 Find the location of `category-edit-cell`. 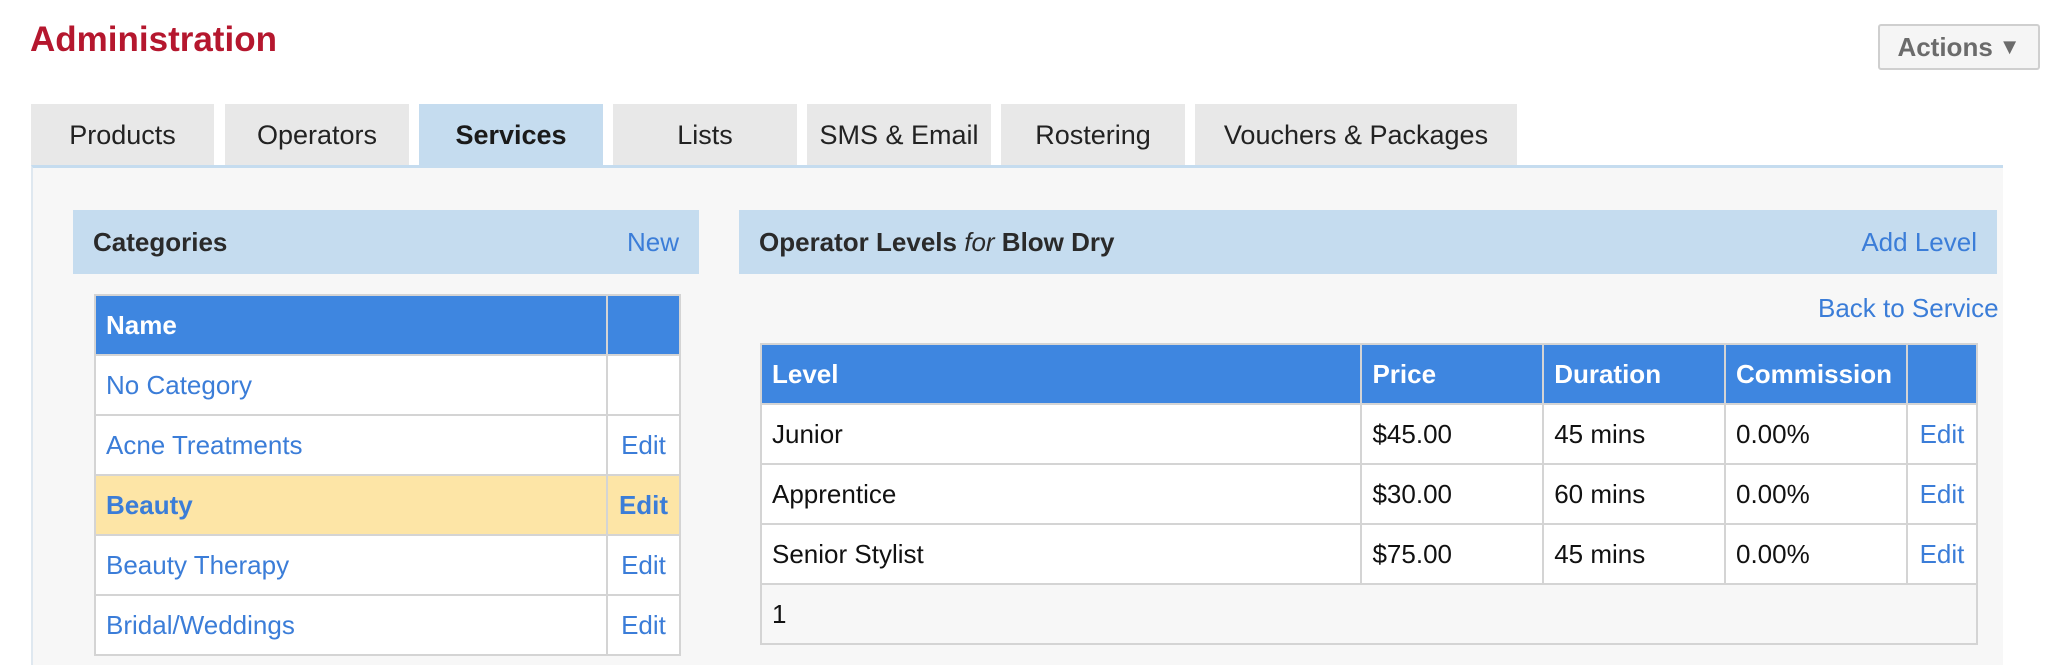

category-edit-cell is located at coordinates (643, 385).